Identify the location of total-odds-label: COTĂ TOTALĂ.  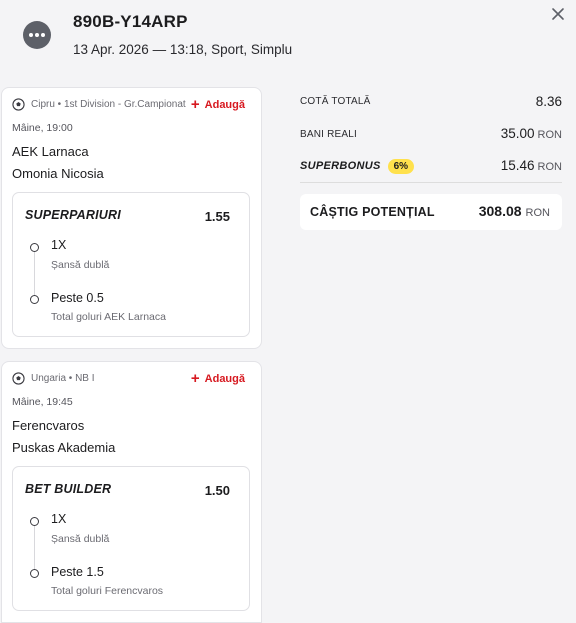
(335, 101).